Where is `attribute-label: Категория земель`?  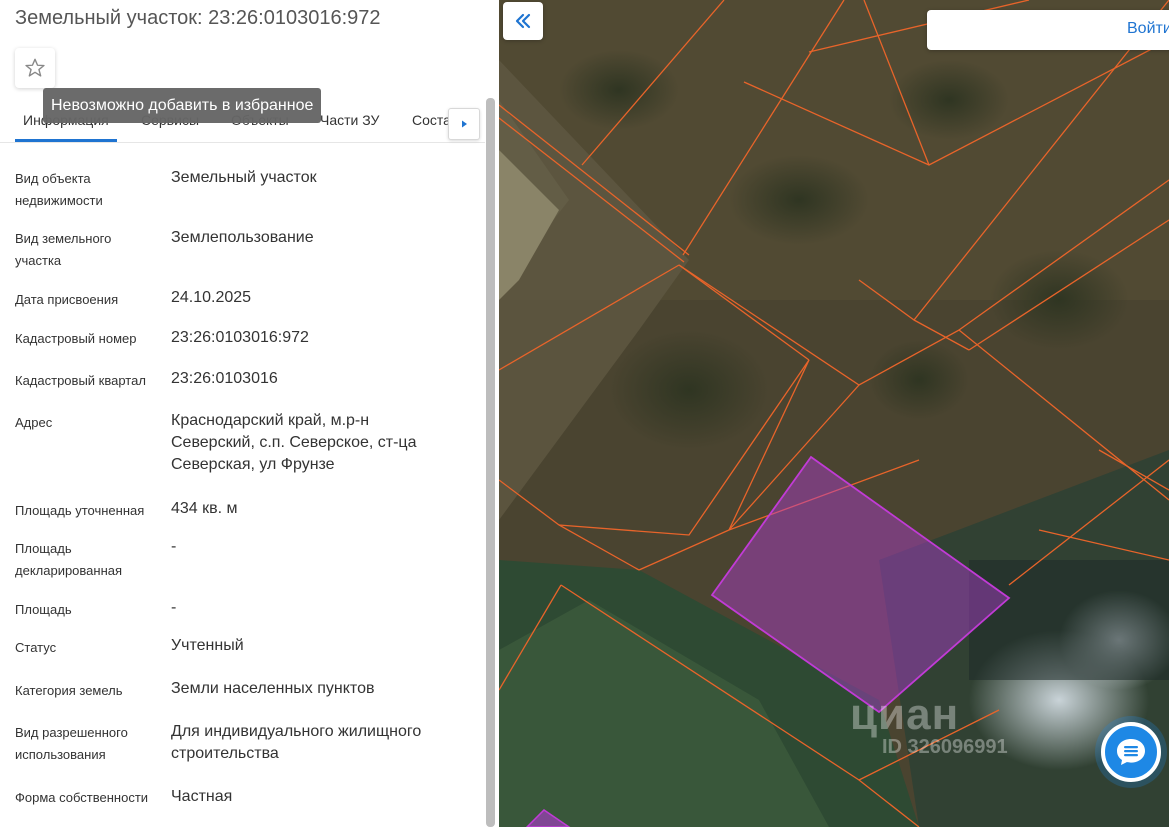 attribute-label: Категория земель is located at coordinates (69, 690).